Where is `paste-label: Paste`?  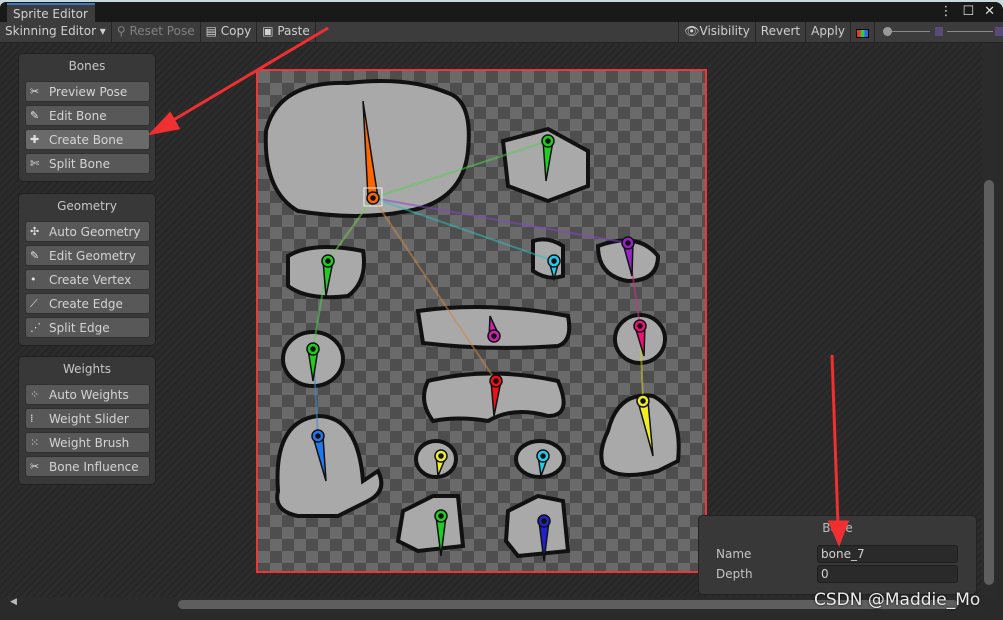
paste-label: Paste is located at coordinates (293, 31).